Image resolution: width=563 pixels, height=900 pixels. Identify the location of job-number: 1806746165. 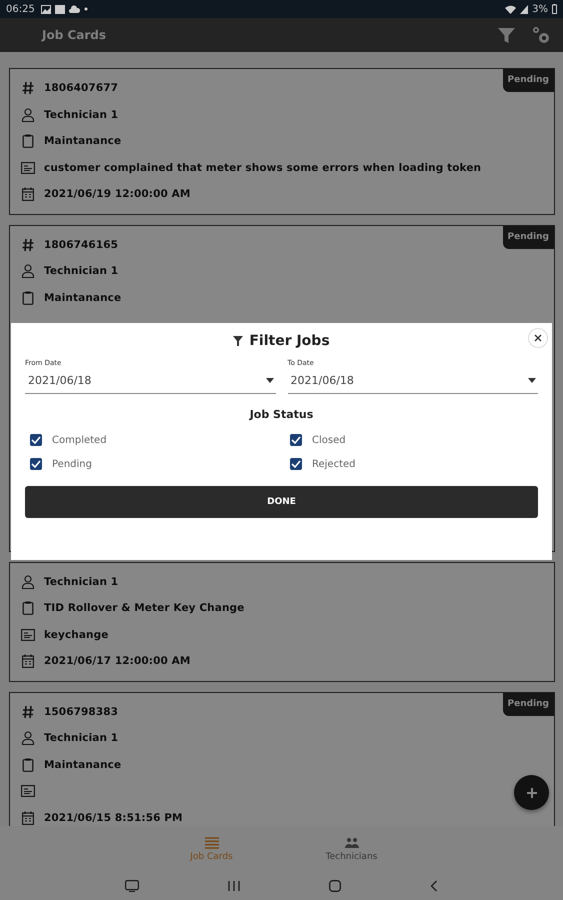
(81, 244).